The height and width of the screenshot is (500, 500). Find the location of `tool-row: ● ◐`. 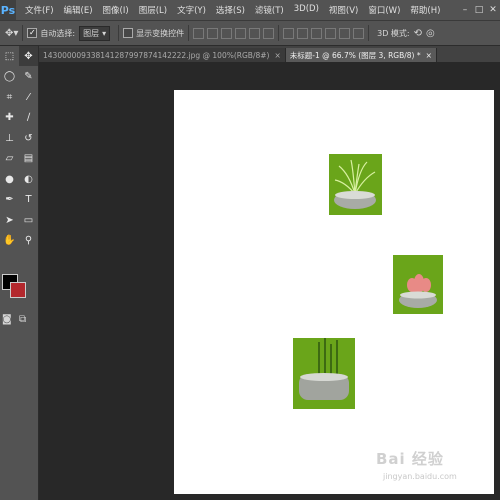

tool-row: ● ◐ is located at coordinates (19, 179).